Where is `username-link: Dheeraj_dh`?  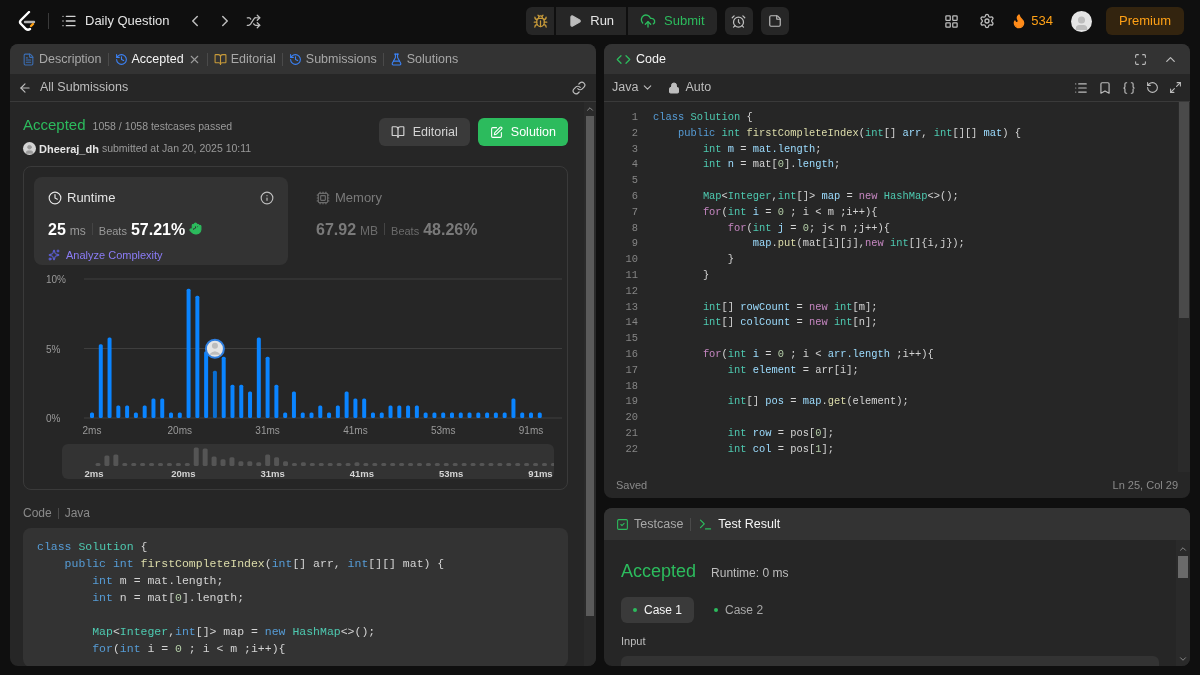
username-link: Dheeraj_dh is located at coordinates (69, 148).